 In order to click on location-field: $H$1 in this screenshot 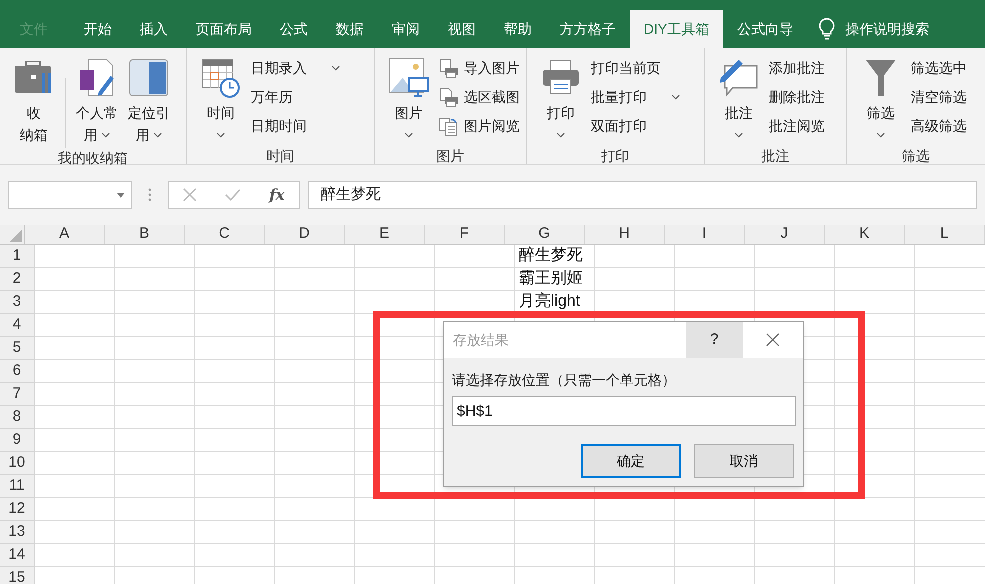, I will do `click(624, 411)`.